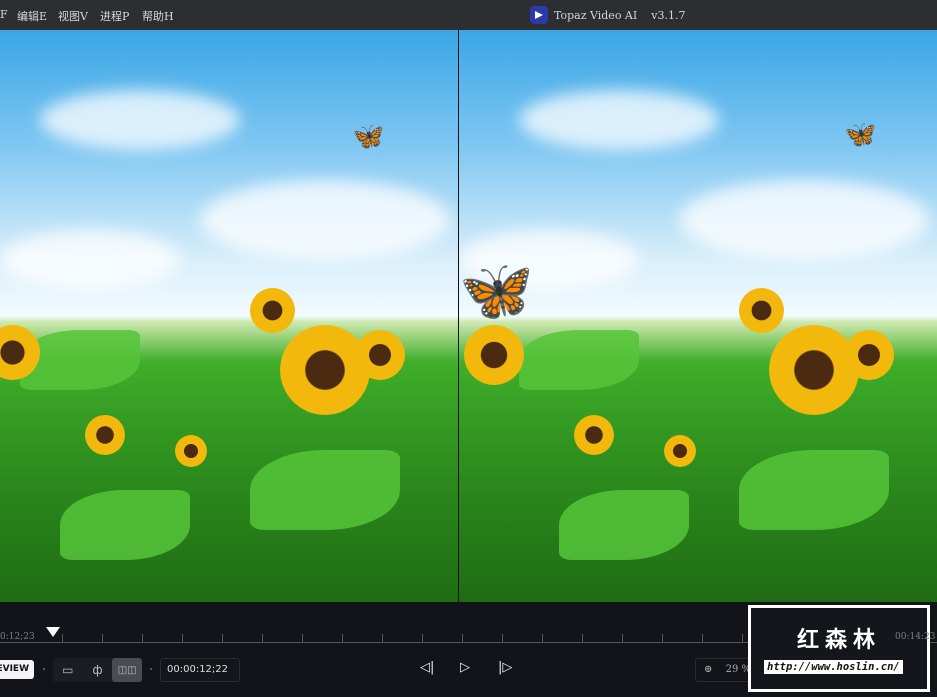 The height and width of the screenshot is (697, 937). I want to click on prev-frame-button: ◁|, so click(427, 667).